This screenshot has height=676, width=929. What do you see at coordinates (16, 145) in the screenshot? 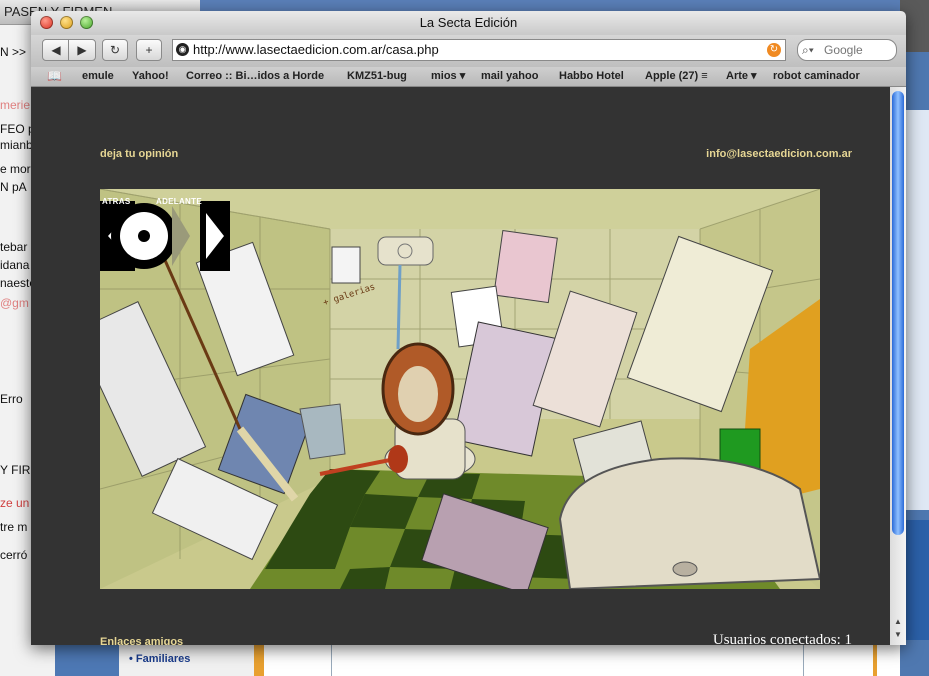
I see `background-text-line: mianb` at bounding box center [16, 145].